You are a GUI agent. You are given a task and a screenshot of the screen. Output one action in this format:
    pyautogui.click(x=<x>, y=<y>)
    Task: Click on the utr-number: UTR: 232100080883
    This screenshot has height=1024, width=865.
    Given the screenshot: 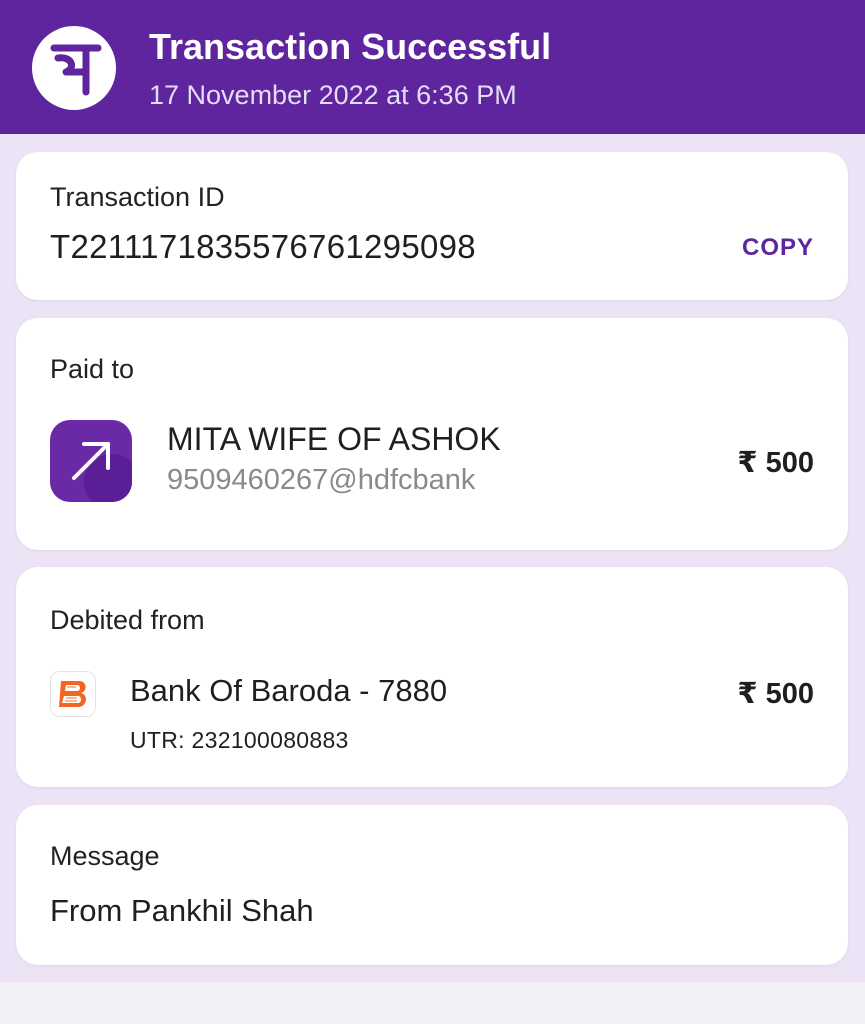 What is the action you would take?
    pyautogui.click(x=239, y=740)
    